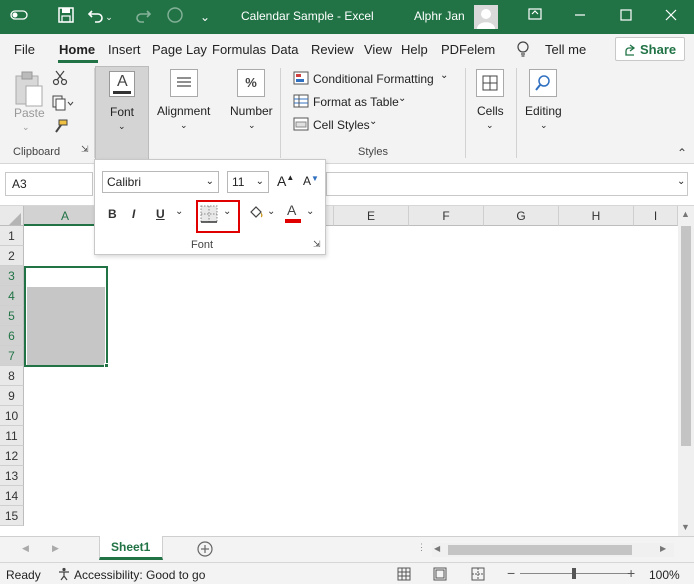 This screenshot has height=584, width=694. Describe the element at coordinates (12, 396) in the screenshot. I see `row-header: 9` at that location.